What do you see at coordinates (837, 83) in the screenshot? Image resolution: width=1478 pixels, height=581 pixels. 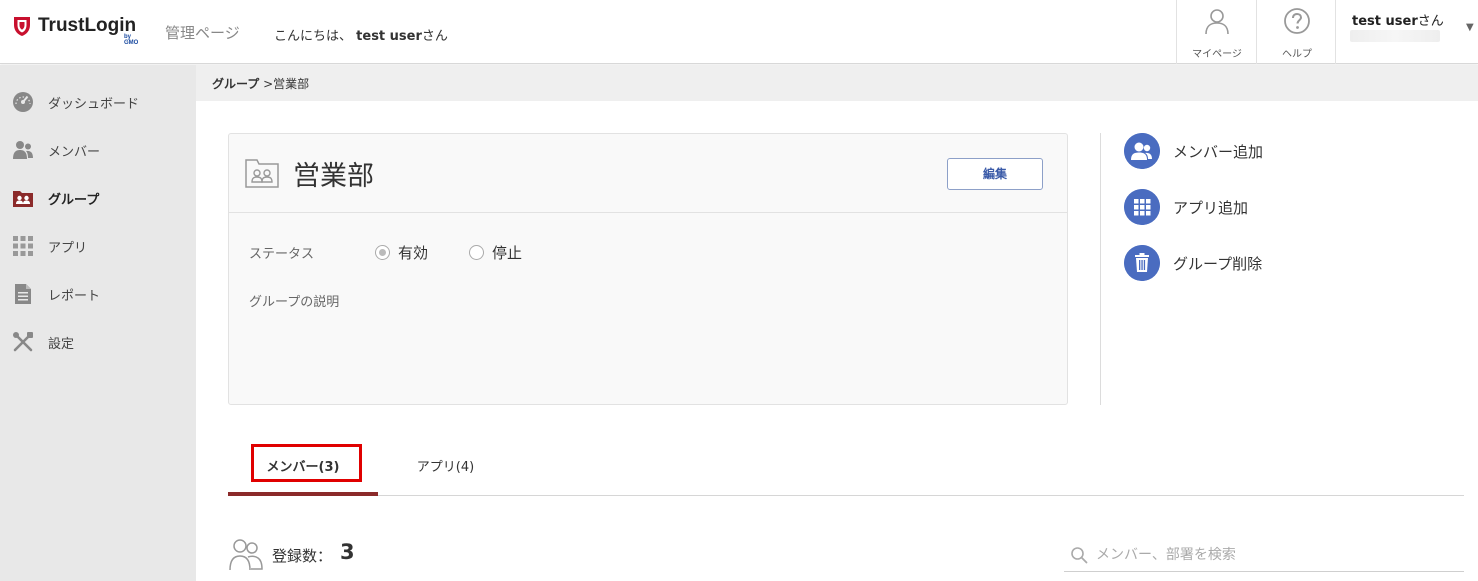 I see `breadcrumb-bar: グループ >営業部` at bounding box center [837, 83].